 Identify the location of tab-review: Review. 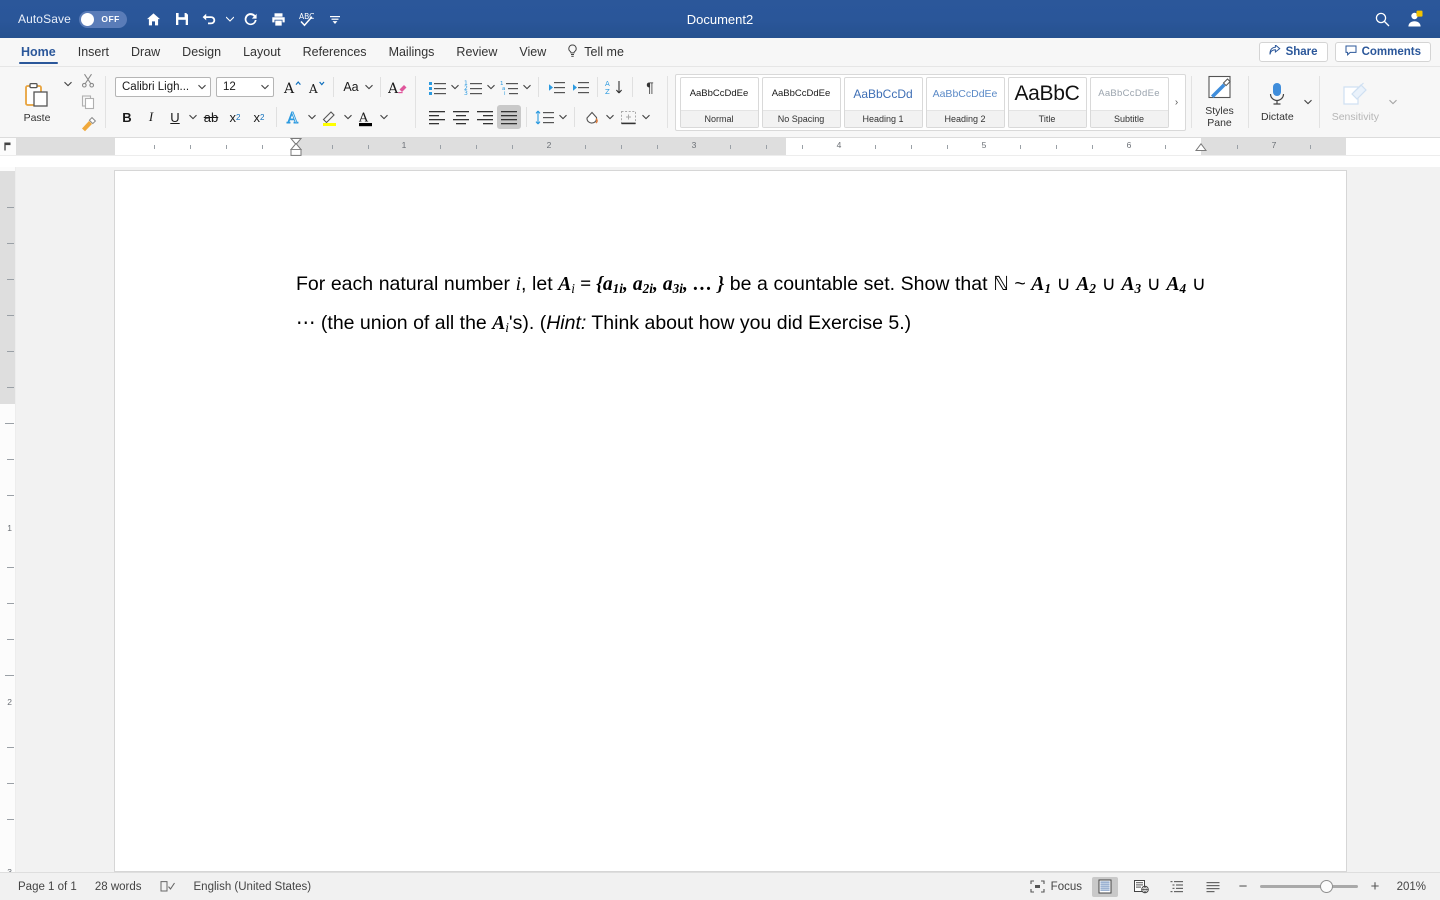
(476, 52).